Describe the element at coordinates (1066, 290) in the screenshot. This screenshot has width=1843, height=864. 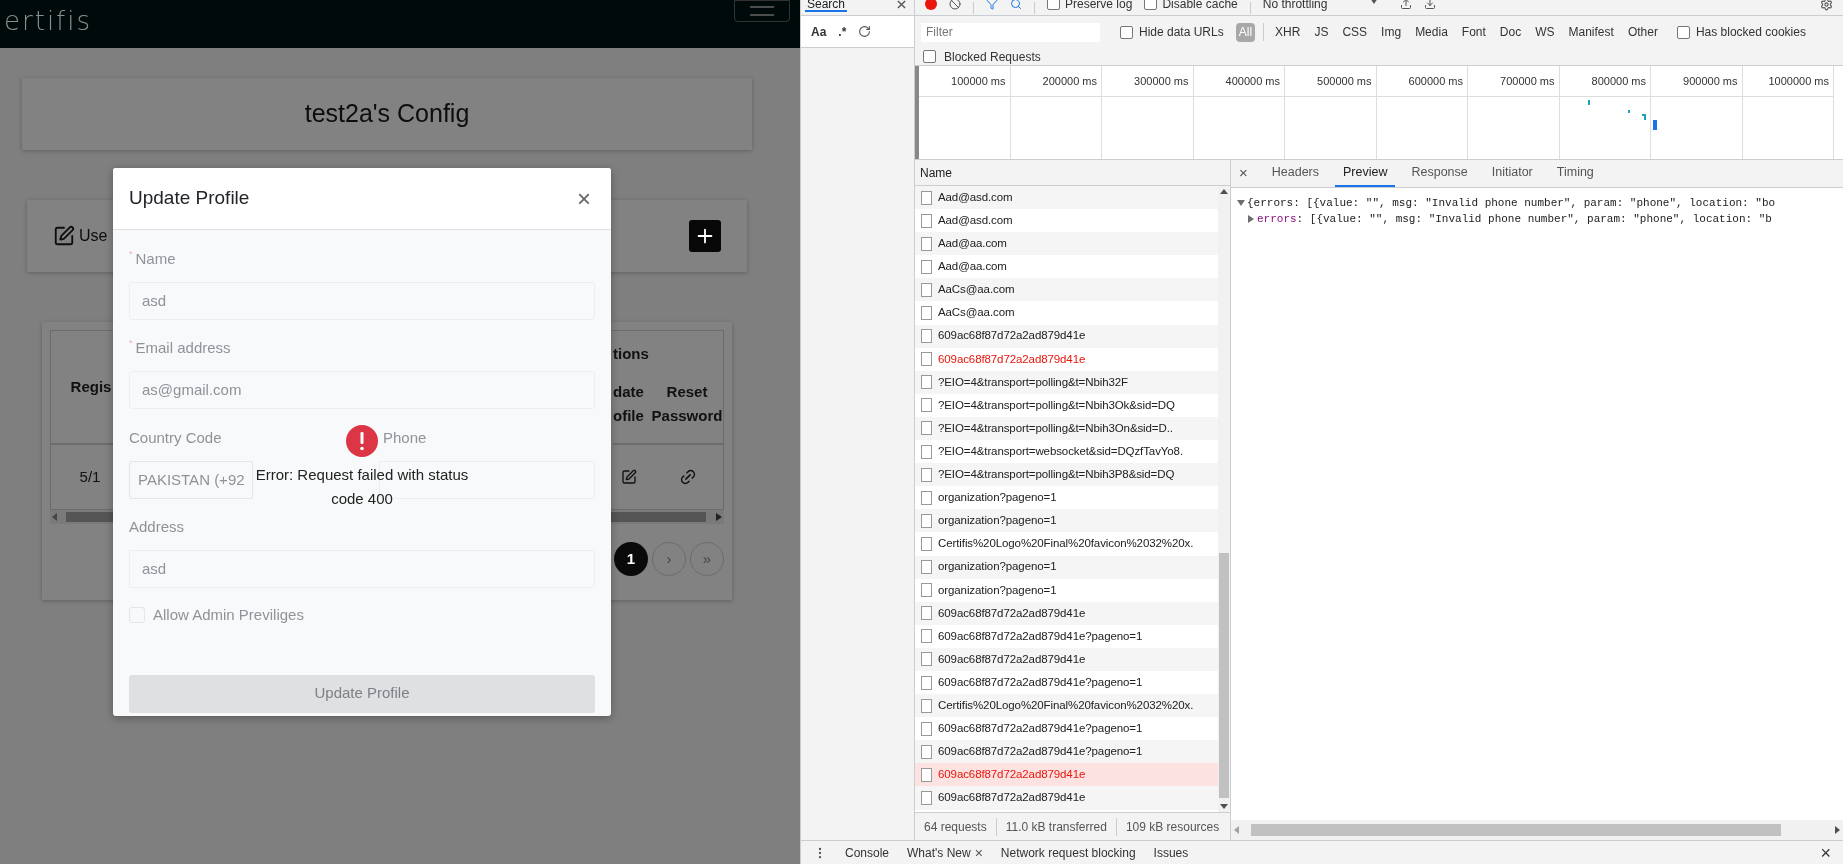
I see `request-row: AaCs@aa.com` at that location.